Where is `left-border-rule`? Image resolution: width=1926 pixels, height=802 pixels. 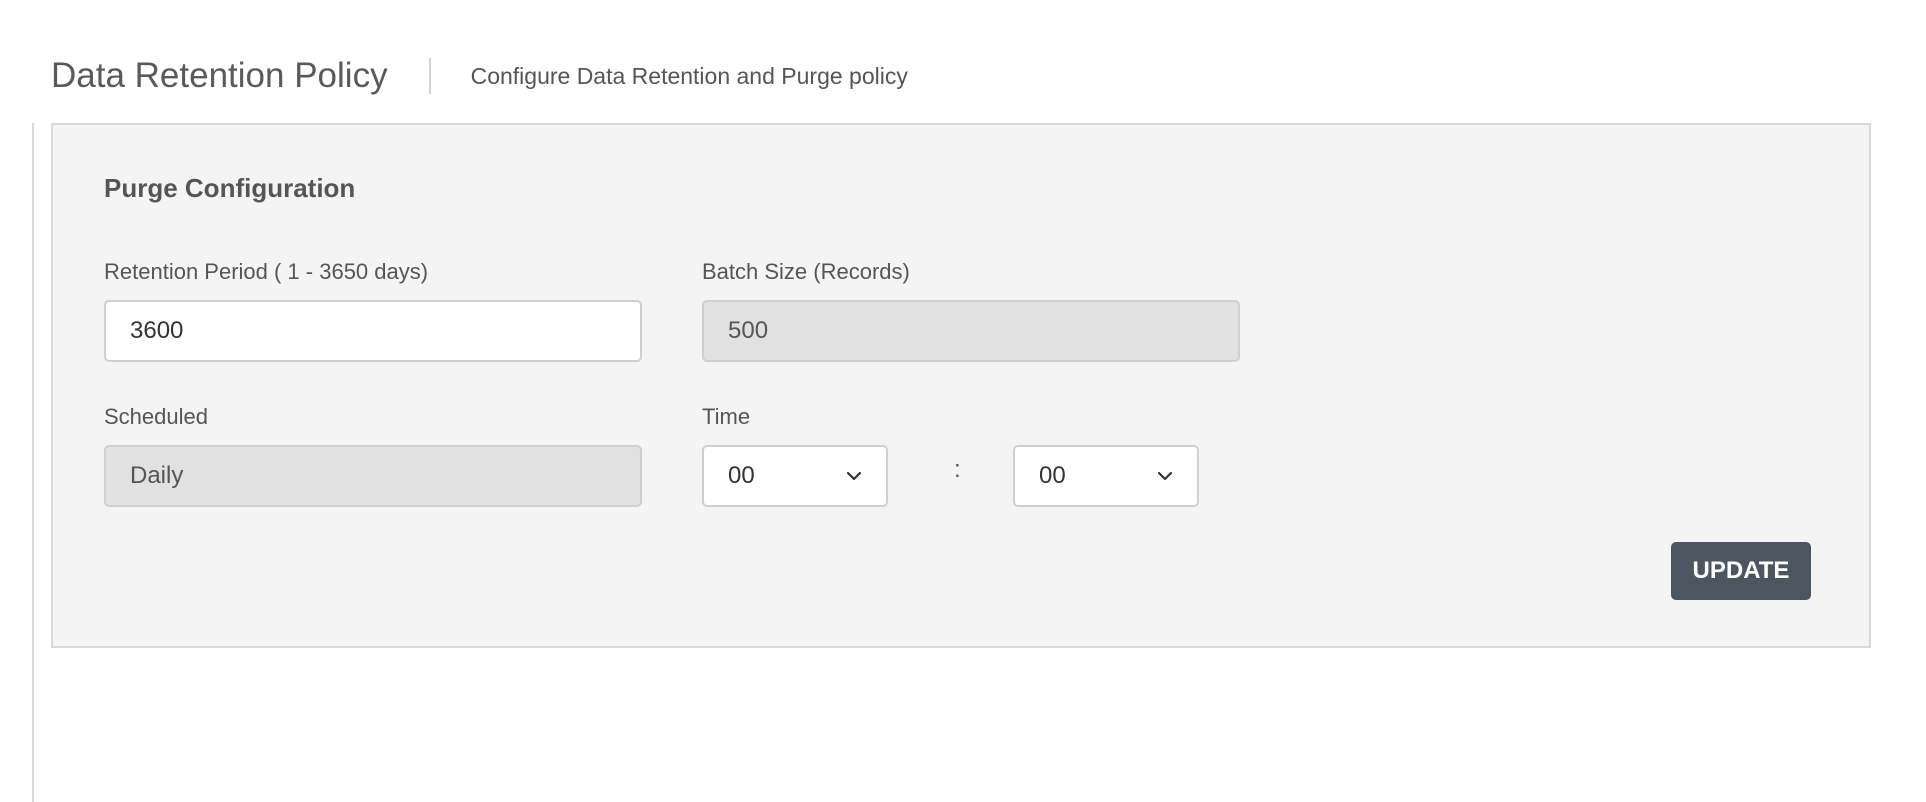
left-border-rule is located at coordinates (33, 462).